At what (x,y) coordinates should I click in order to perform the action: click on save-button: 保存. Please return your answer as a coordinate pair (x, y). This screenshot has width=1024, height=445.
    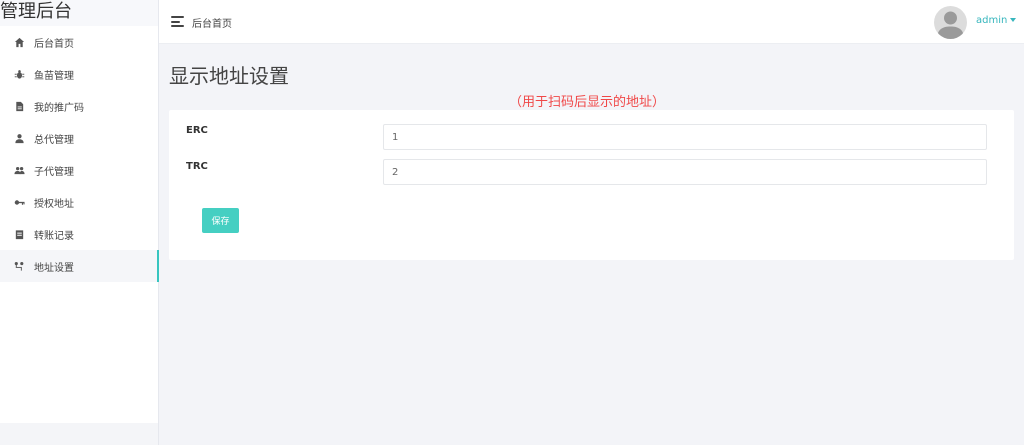
    Looking at the image, I should click on (220, 220).